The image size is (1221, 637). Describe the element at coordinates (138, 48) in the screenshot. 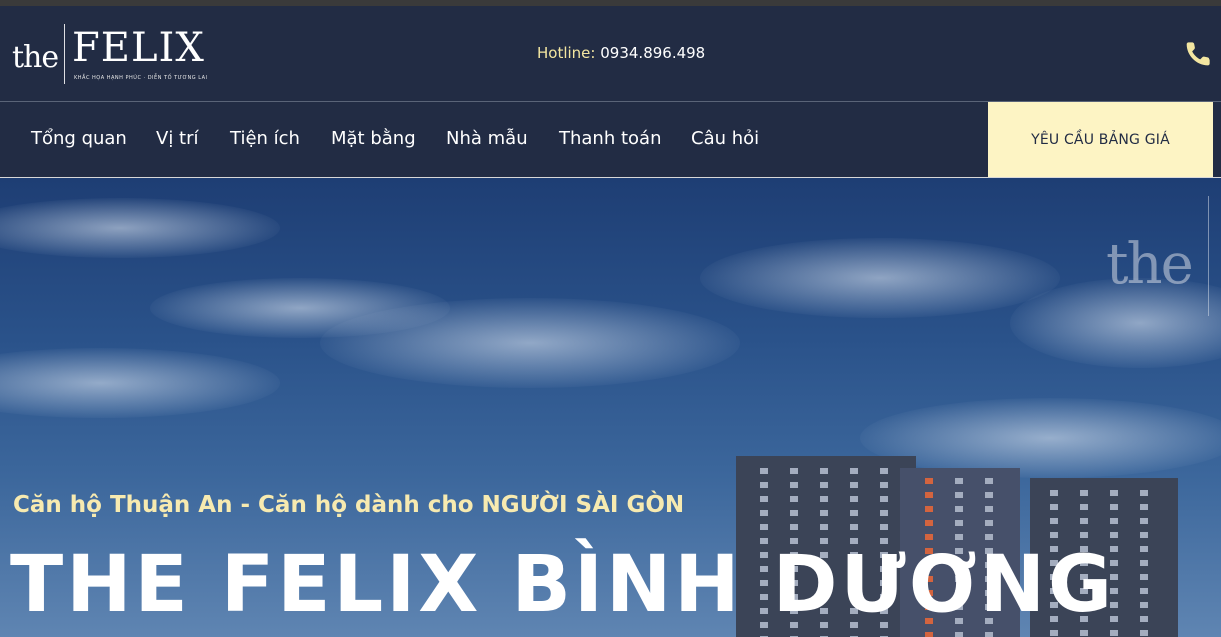

I see `logo-name: FELIX` at that location.